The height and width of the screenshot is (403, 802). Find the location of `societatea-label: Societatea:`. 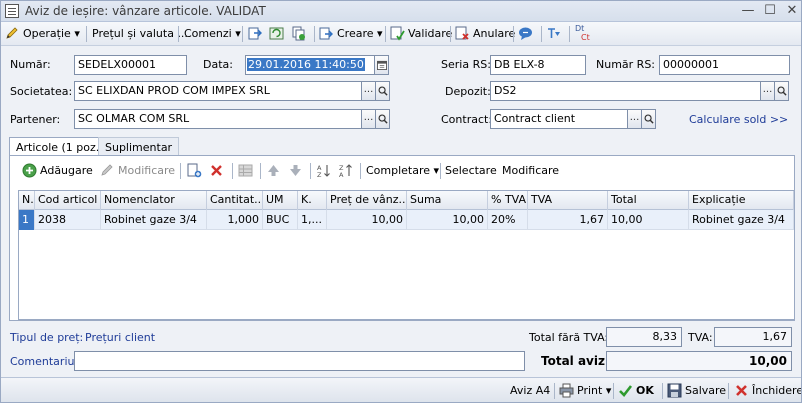

societatea-label: Societatea: is located at coordinates (41, 91).